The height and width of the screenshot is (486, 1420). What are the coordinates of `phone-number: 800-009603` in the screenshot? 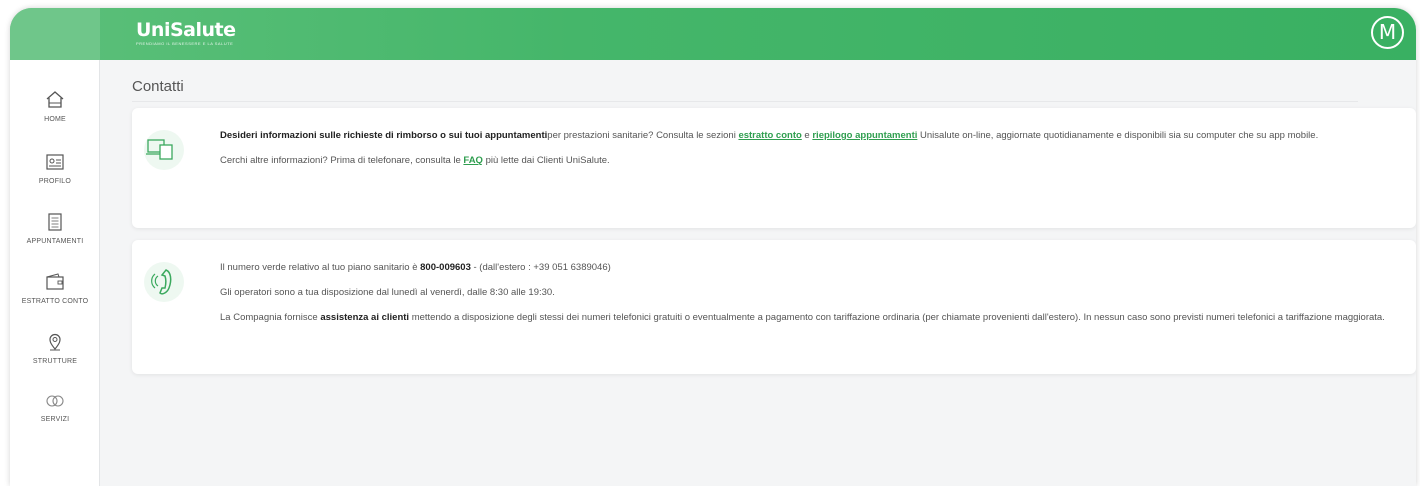 It's located at (445, 267).